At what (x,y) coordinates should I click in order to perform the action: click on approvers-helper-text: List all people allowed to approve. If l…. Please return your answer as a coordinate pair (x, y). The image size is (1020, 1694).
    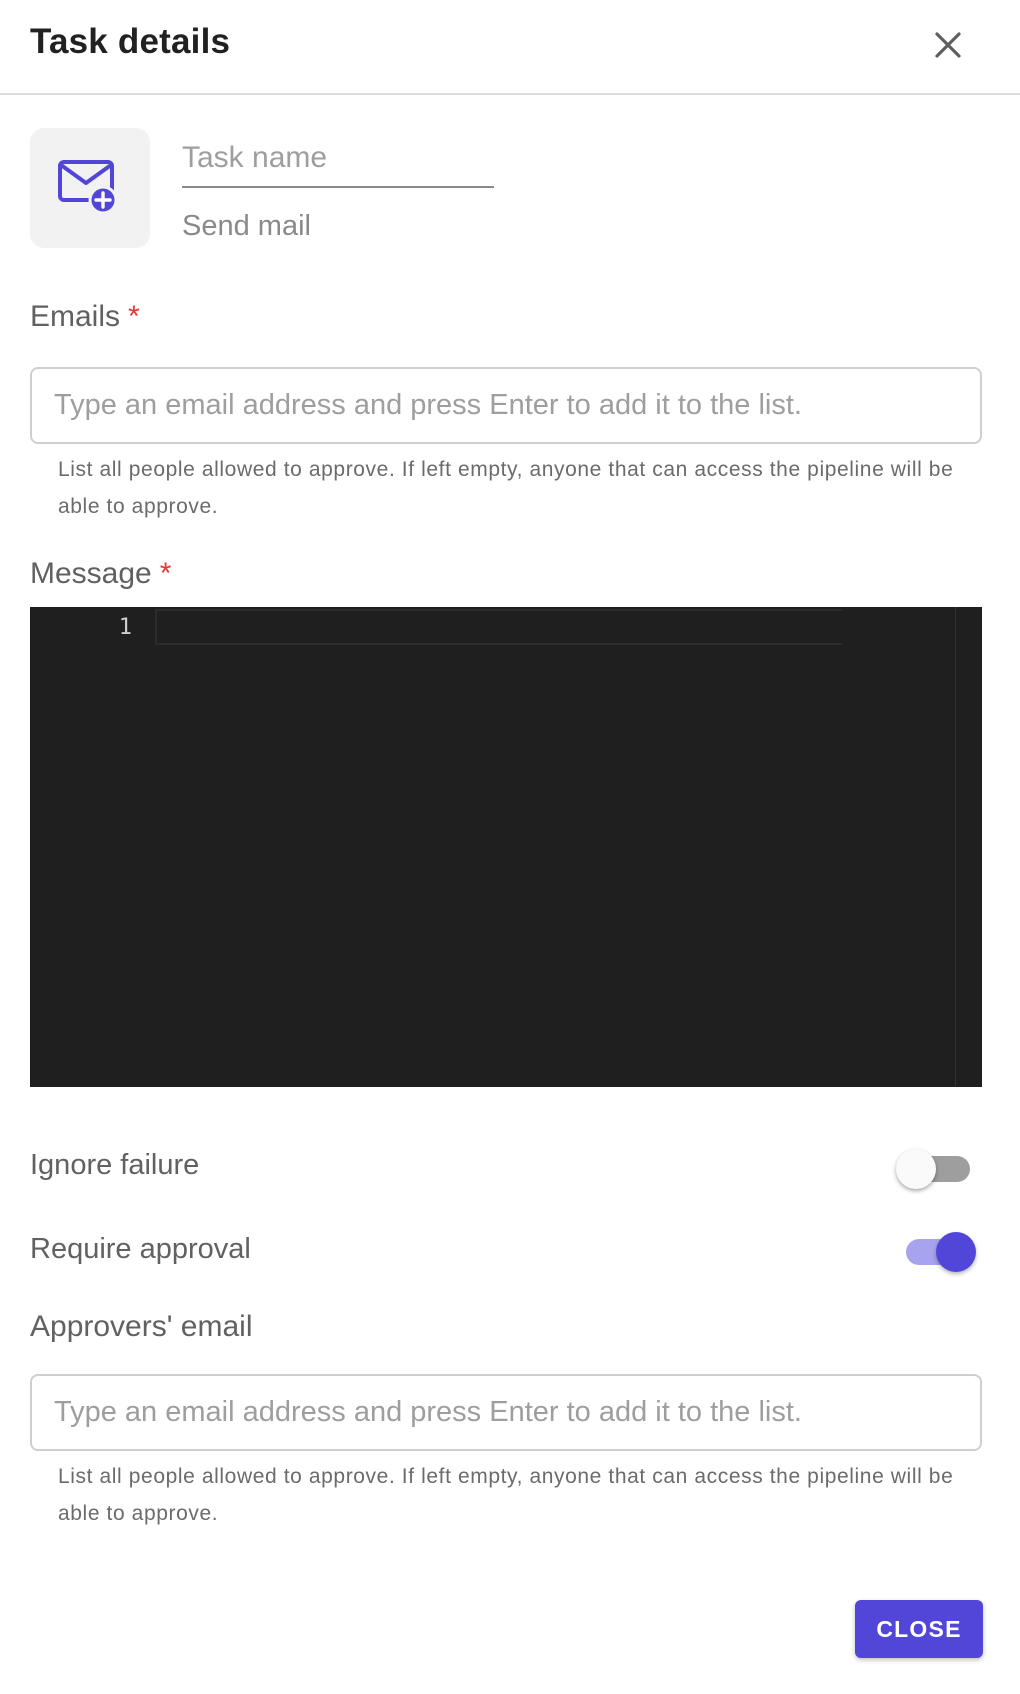
    Looking at the image, I should click on (506, 1495).